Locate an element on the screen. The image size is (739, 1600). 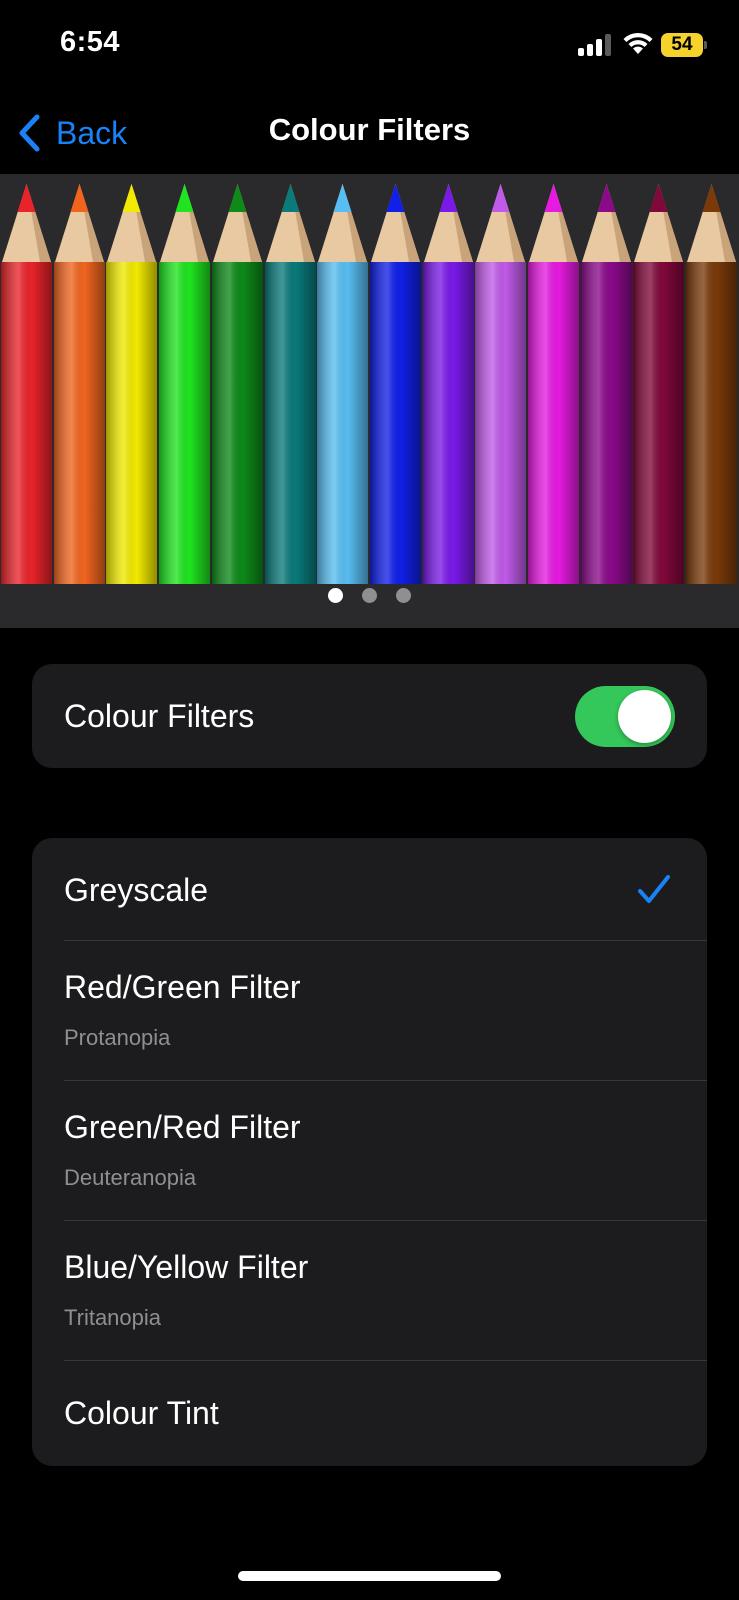
checkmark-icon is located at coordinates (654, 889).